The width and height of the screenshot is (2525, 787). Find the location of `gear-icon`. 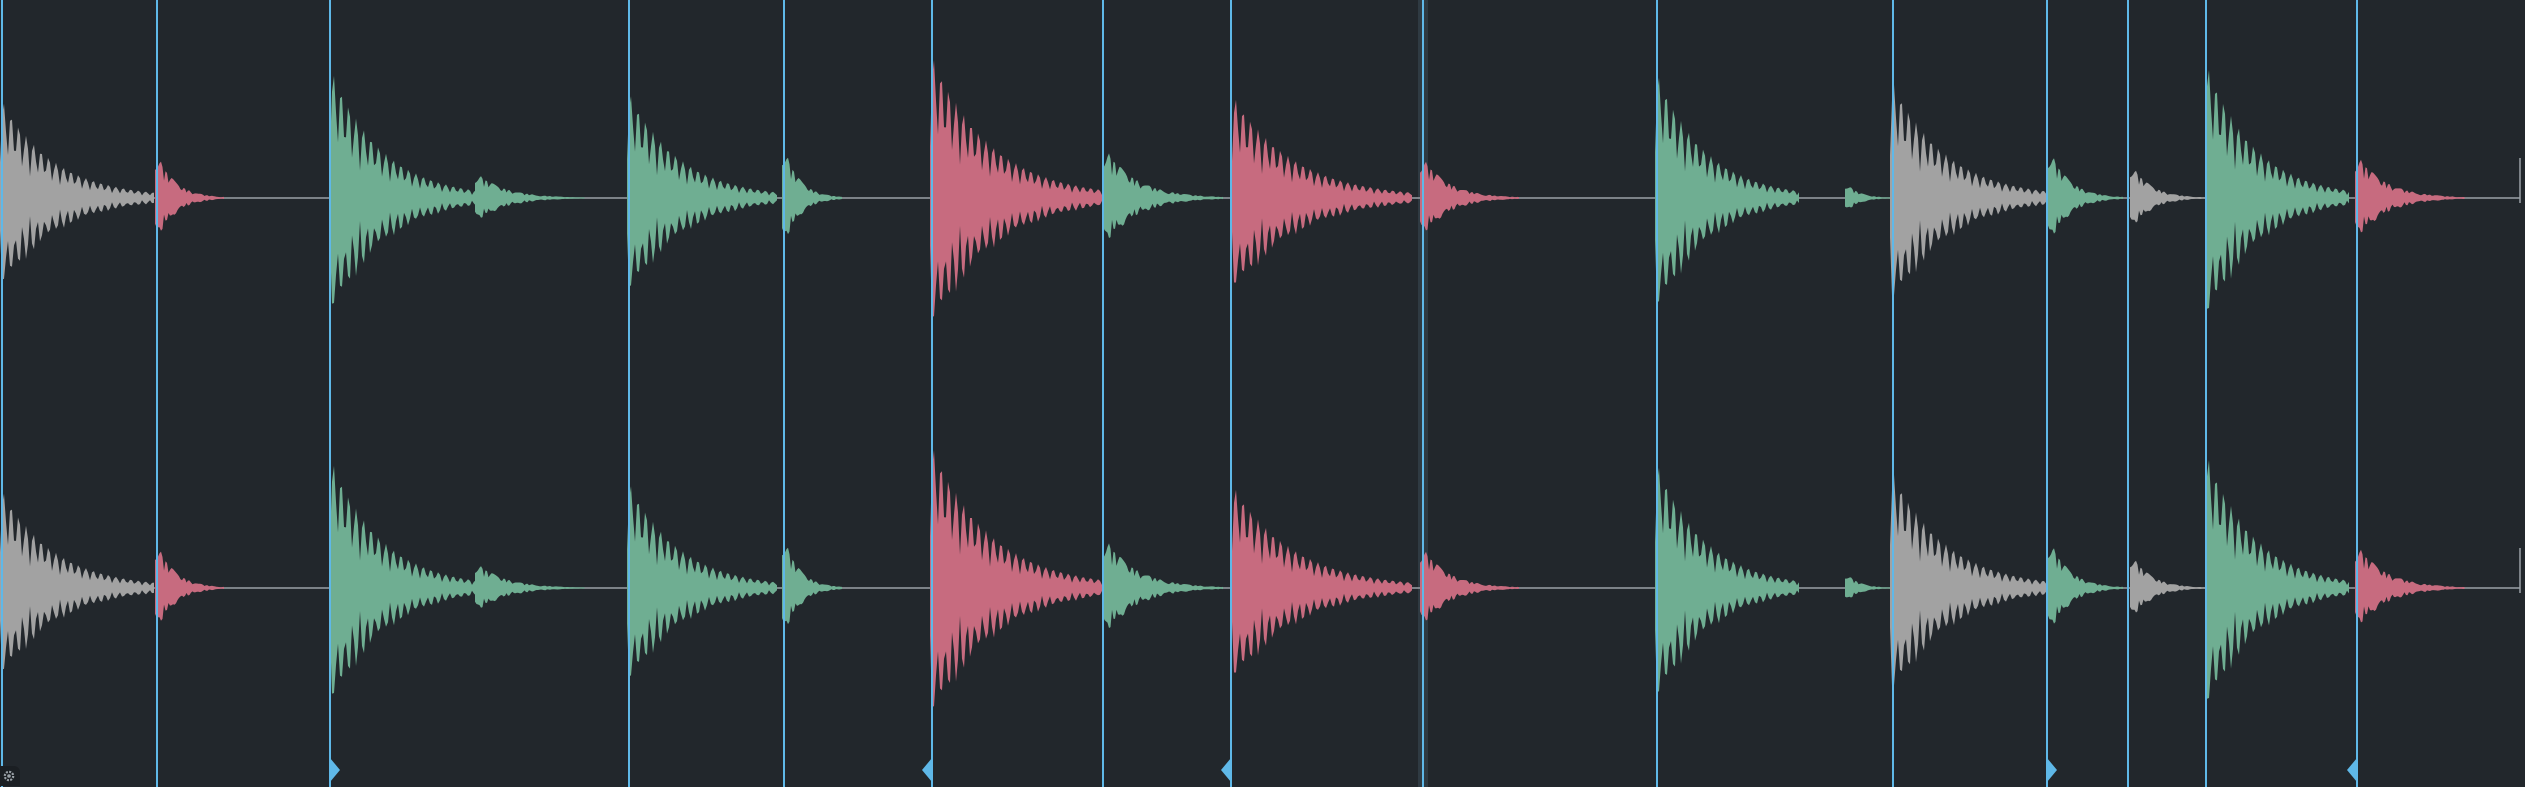

gear-icon is located at coordinates (9, 776).